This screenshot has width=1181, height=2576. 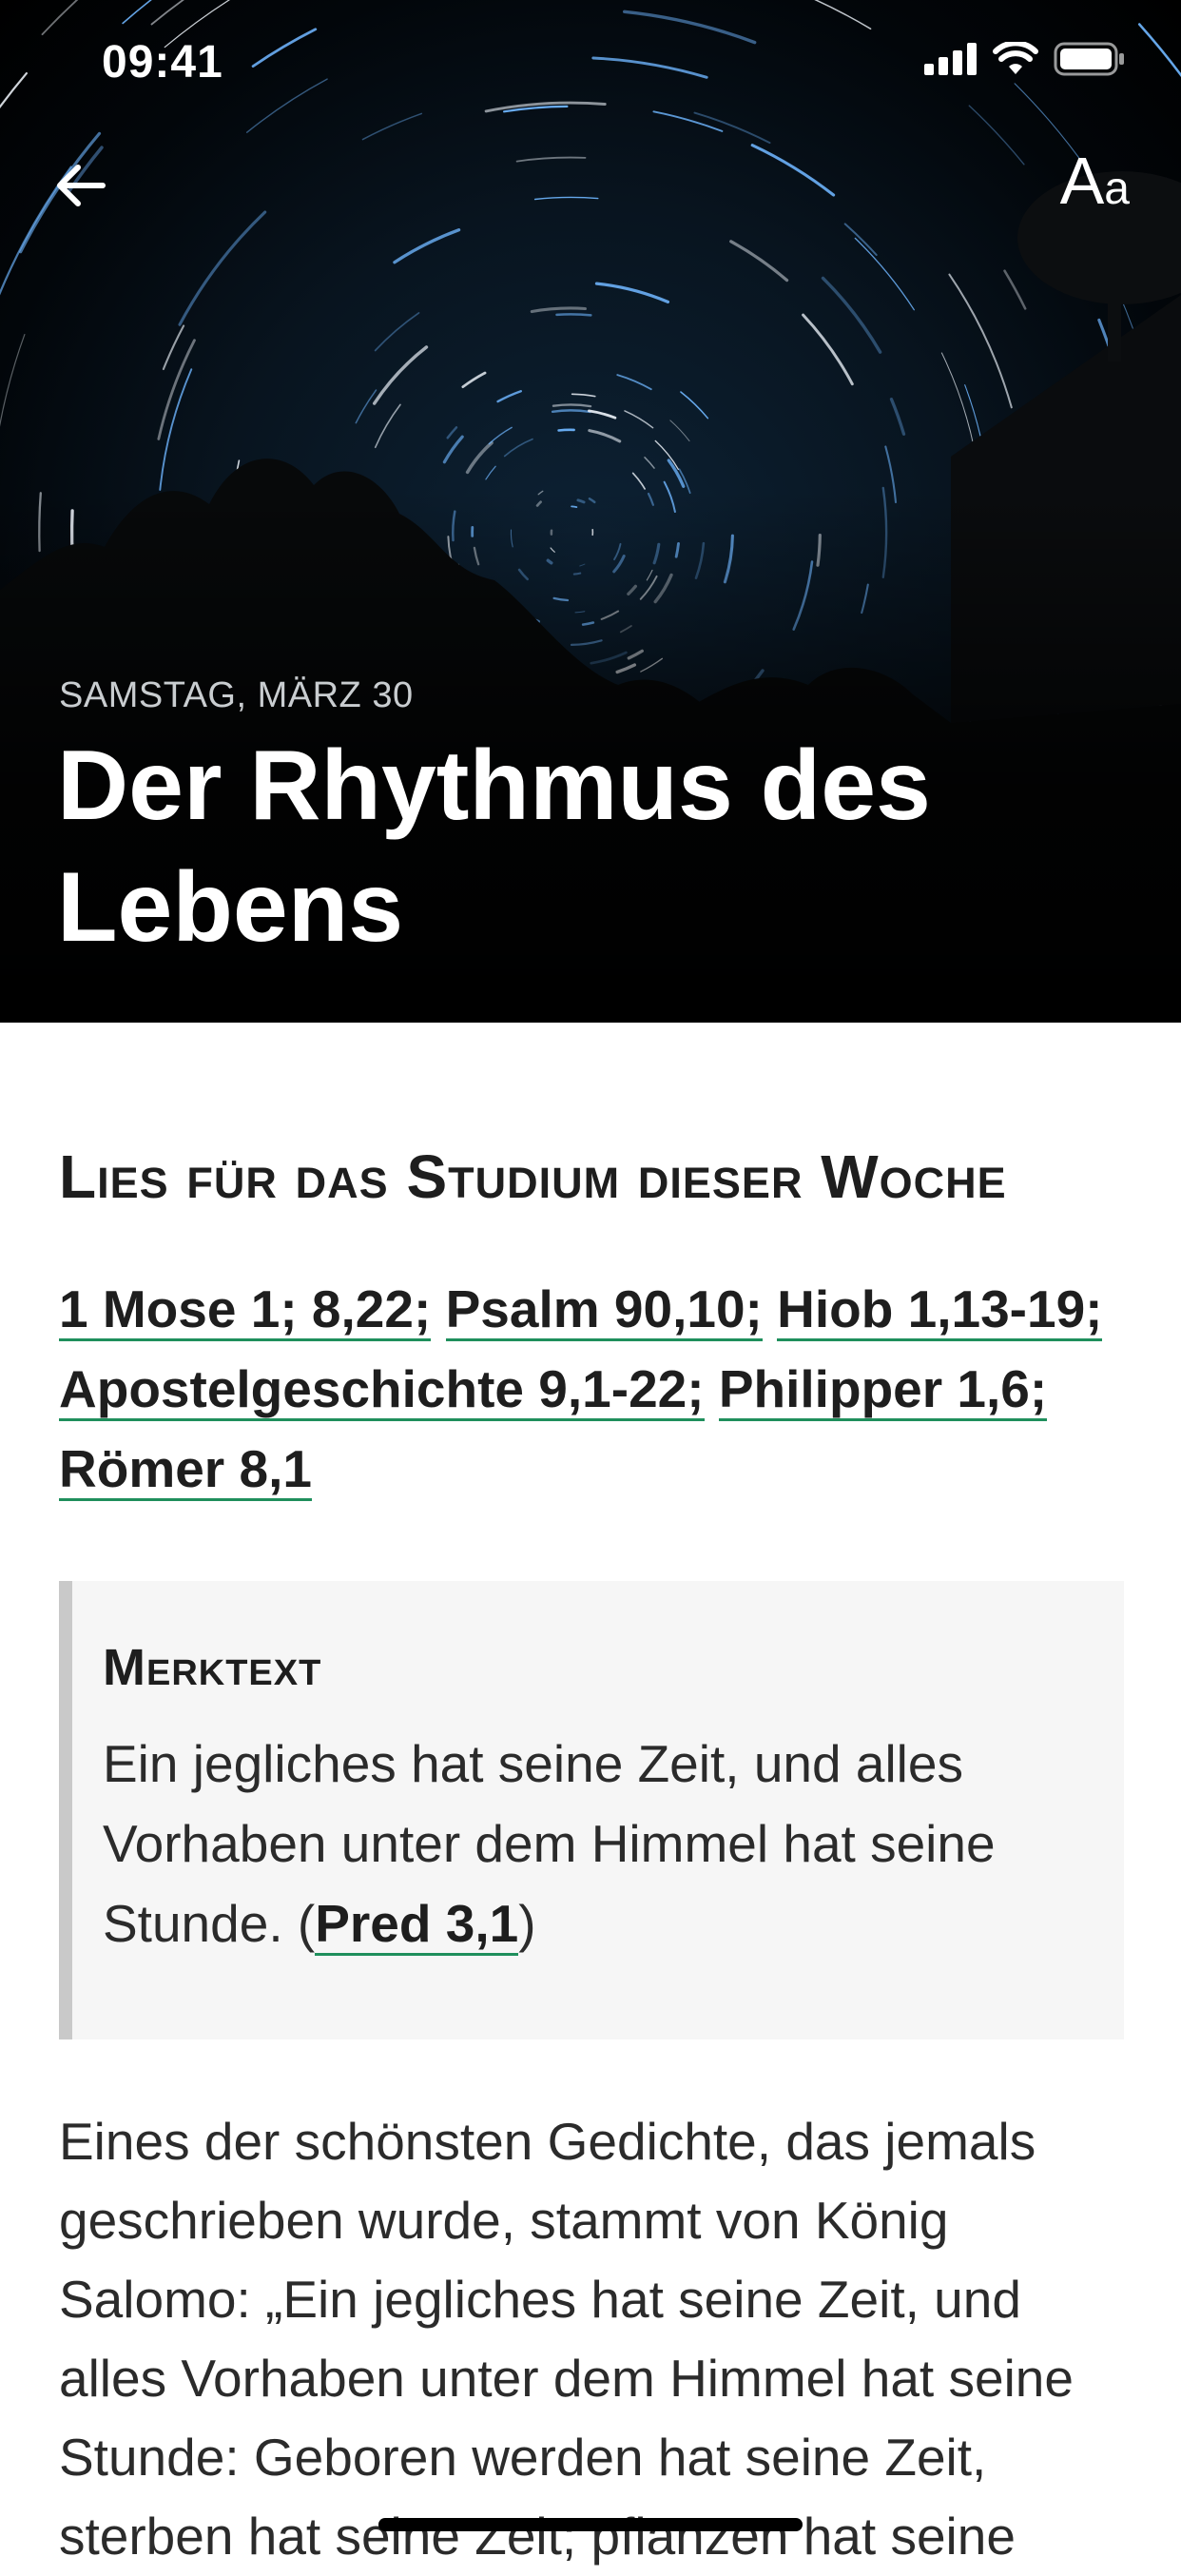 I want to click on wifi-icon, so click(x=1015, y=59).